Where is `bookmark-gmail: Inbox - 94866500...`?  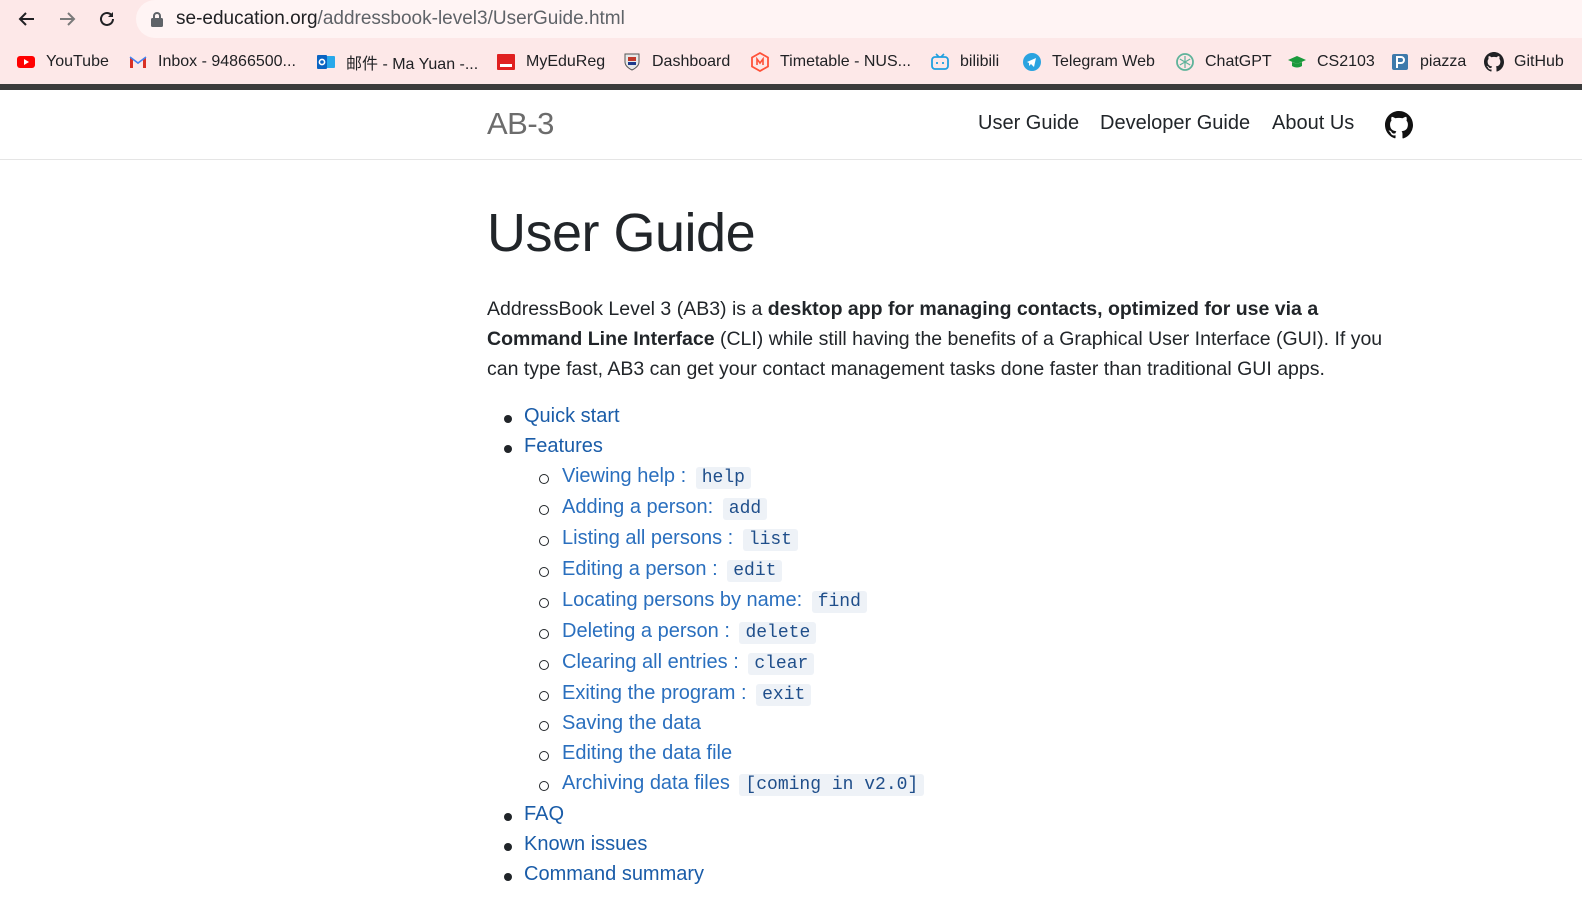
bookmark-gmail: Inbox - 94866500... is located at coordinates (212, 62).